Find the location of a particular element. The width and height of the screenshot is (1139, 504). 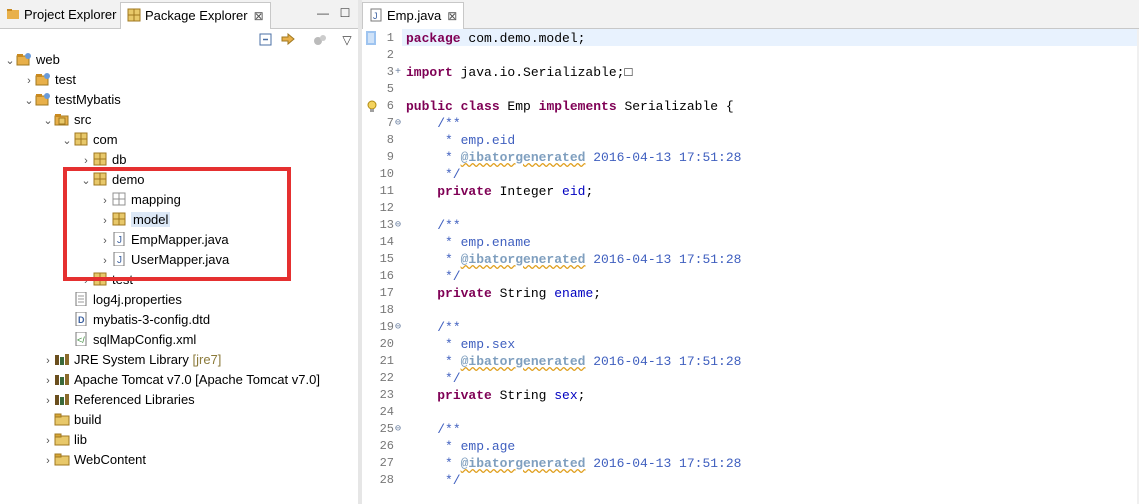

tab-package-explorer: Package Explorer ⊠ is located at coordinates (195, 15).